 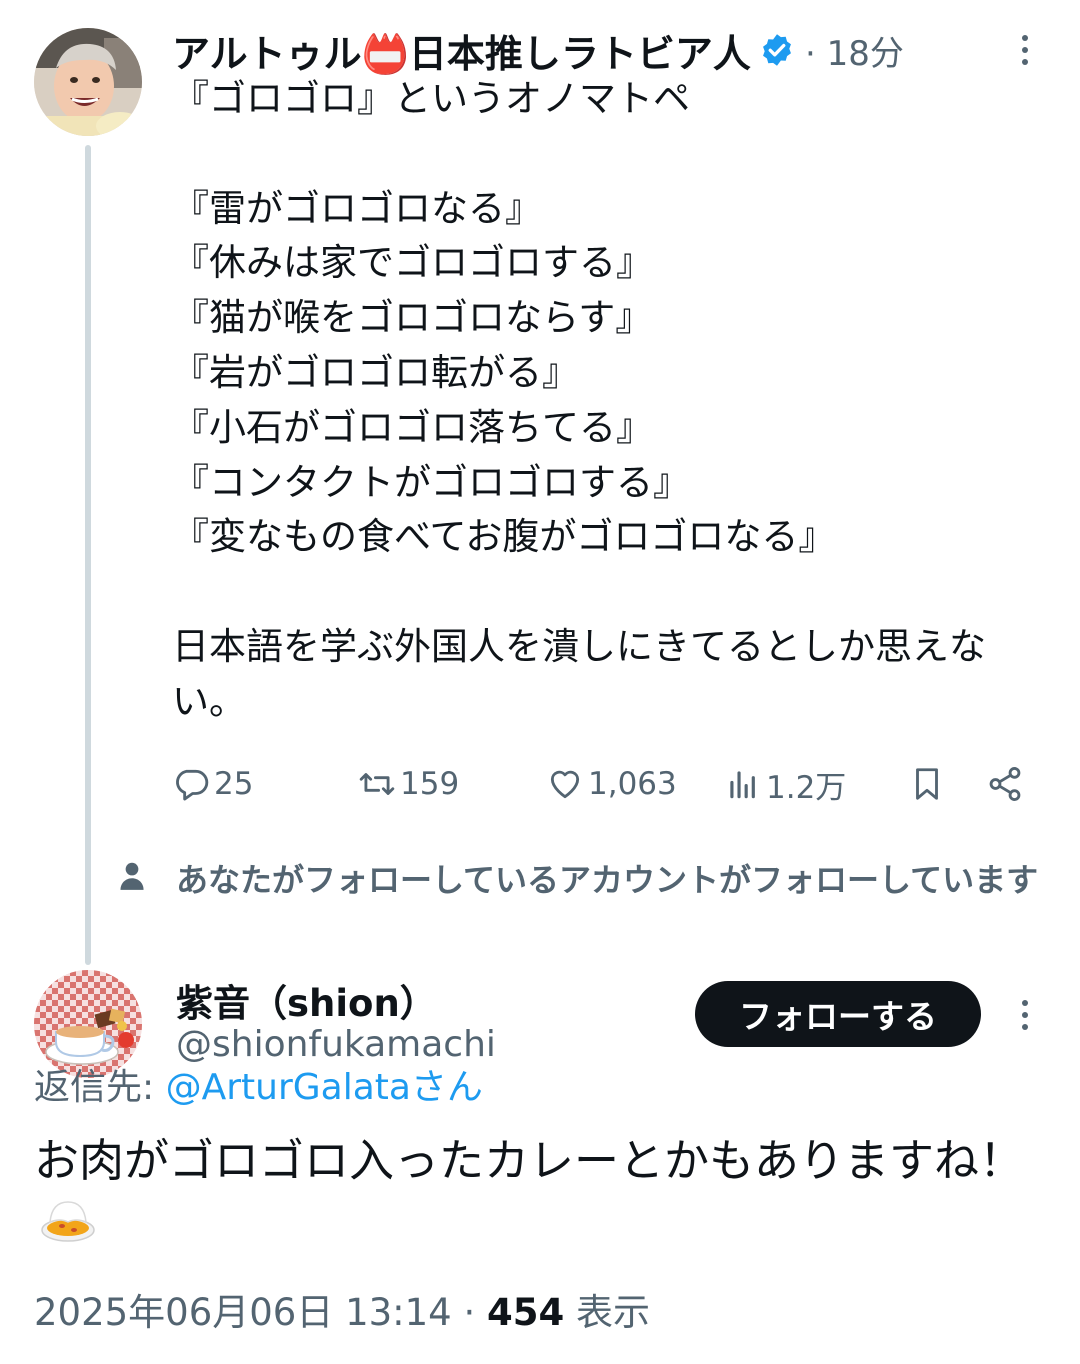 I want to click on bookmark-icon, so click(x=927, y=784).